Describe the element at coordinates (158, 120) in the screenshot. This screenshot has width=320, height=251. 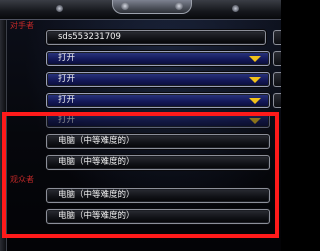
I see `player-slot-5-dropdown: 打开` at that location.